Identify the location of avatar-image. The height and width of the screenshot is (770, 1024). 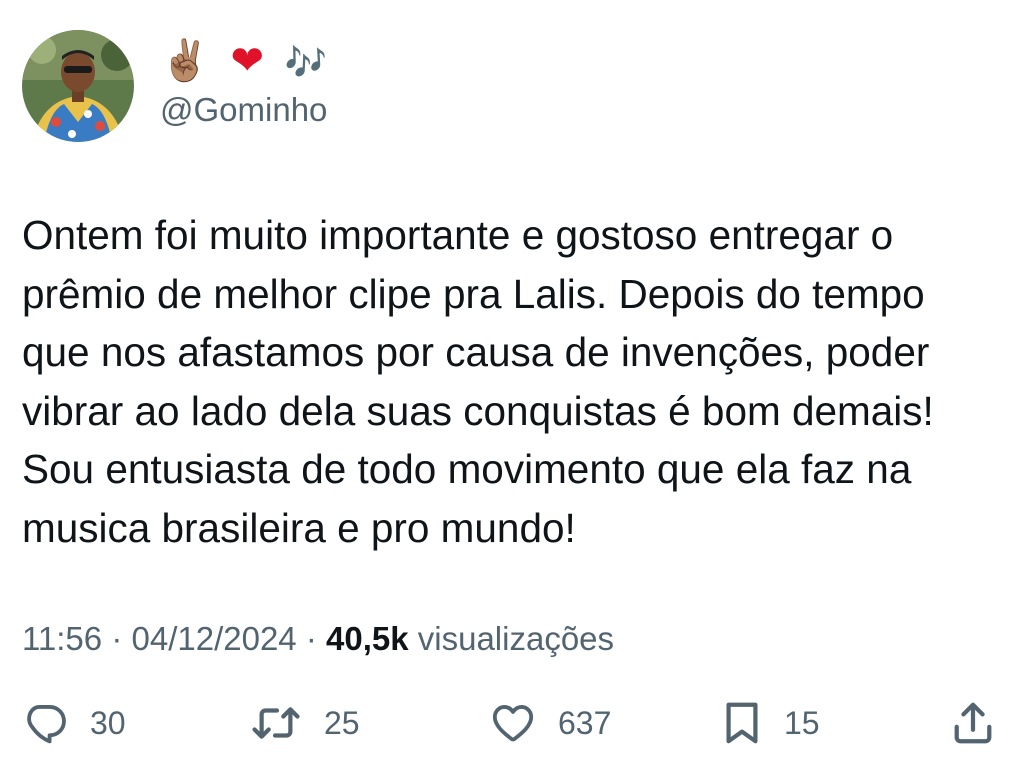
(78, 86).